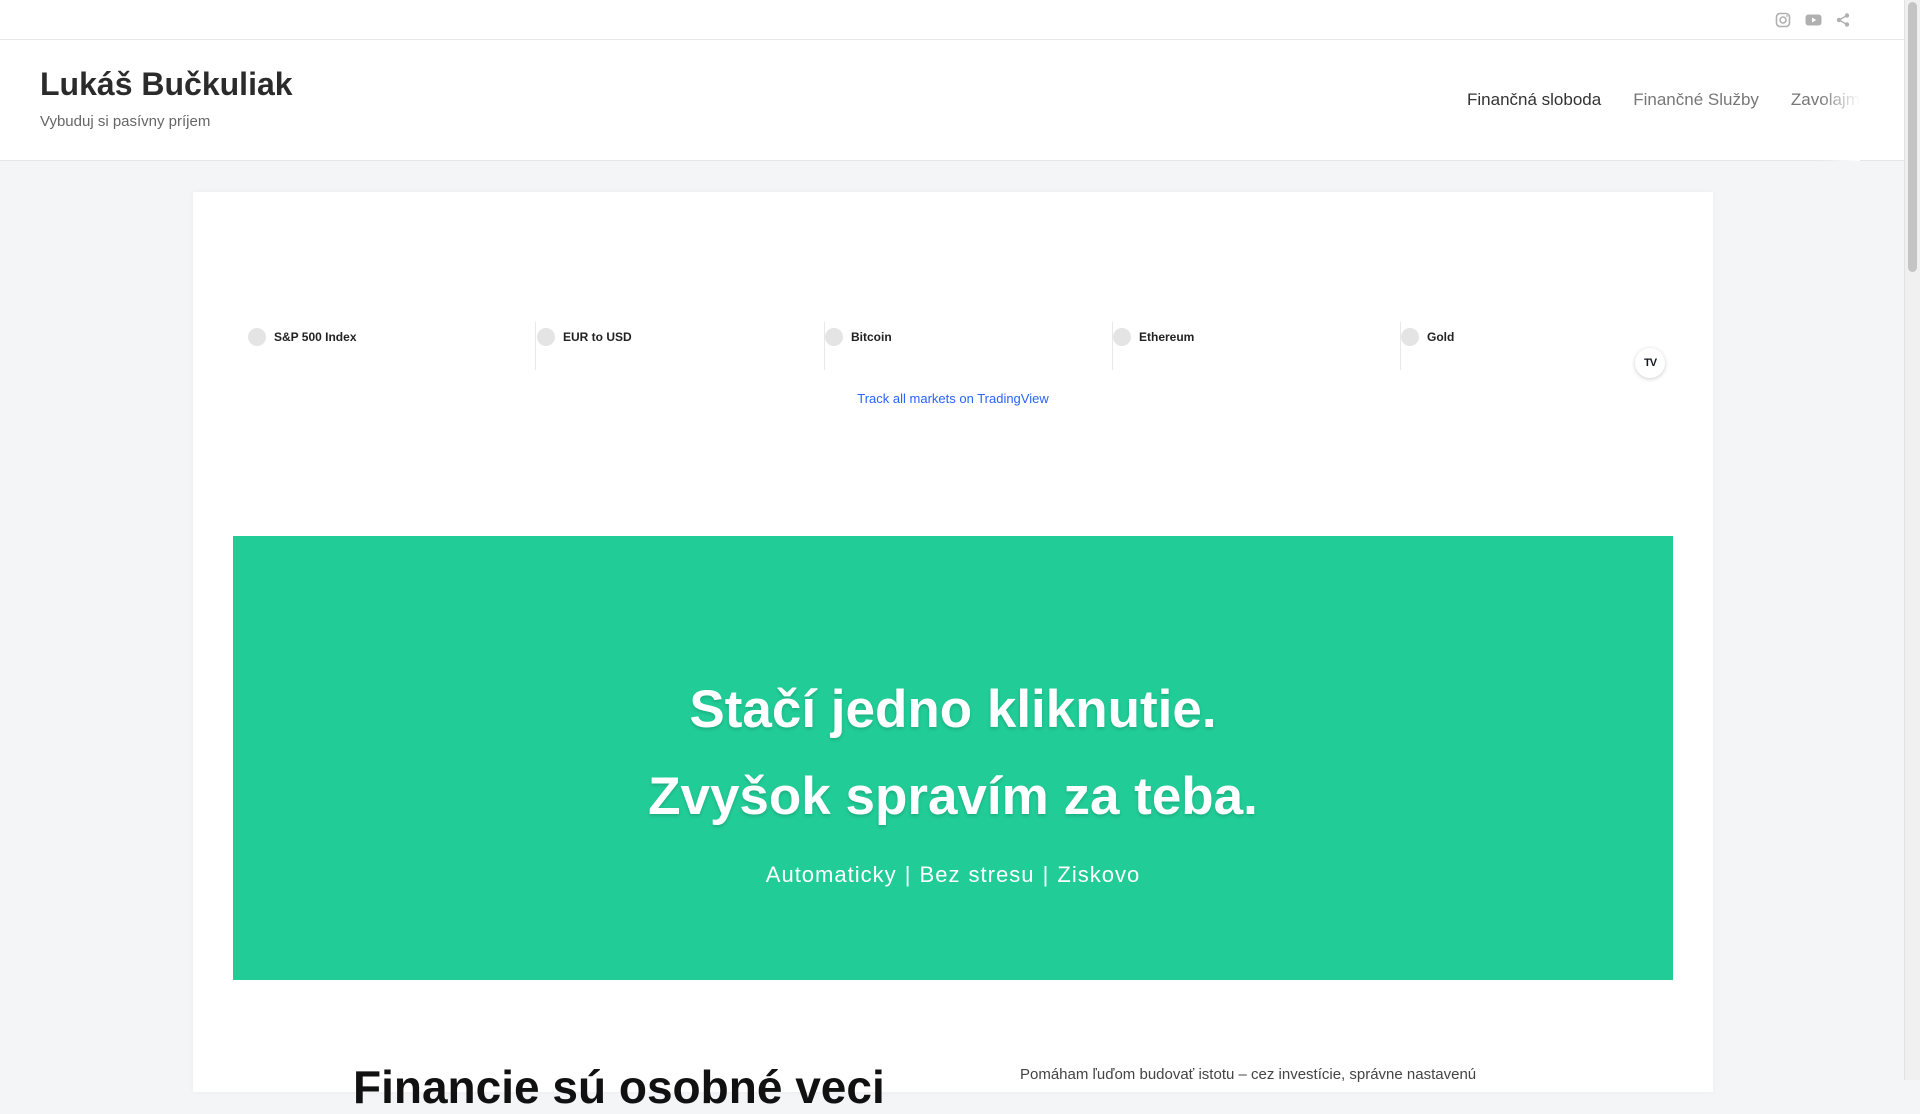 This screenshot has height=1114, width=1920. What do you see at coordinates (1840, 100) in the screenshot?
I see `nav-overflow-fade` at bounding box center [1840, 100].